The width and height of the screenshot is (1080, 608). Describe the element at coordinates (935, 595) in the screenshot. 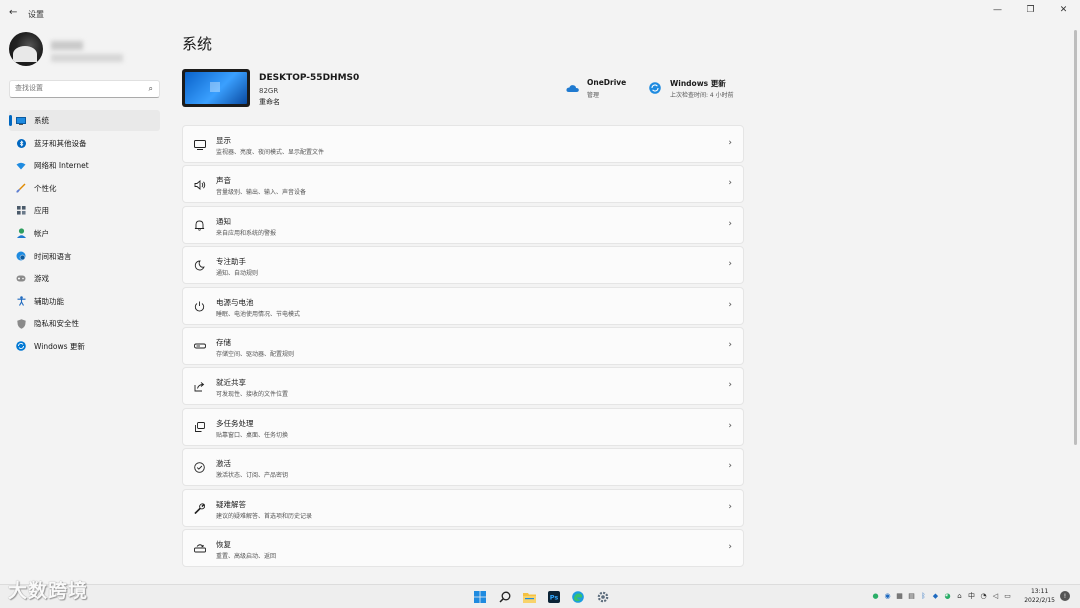

I see `security-tray-icon: ◆` at that location.